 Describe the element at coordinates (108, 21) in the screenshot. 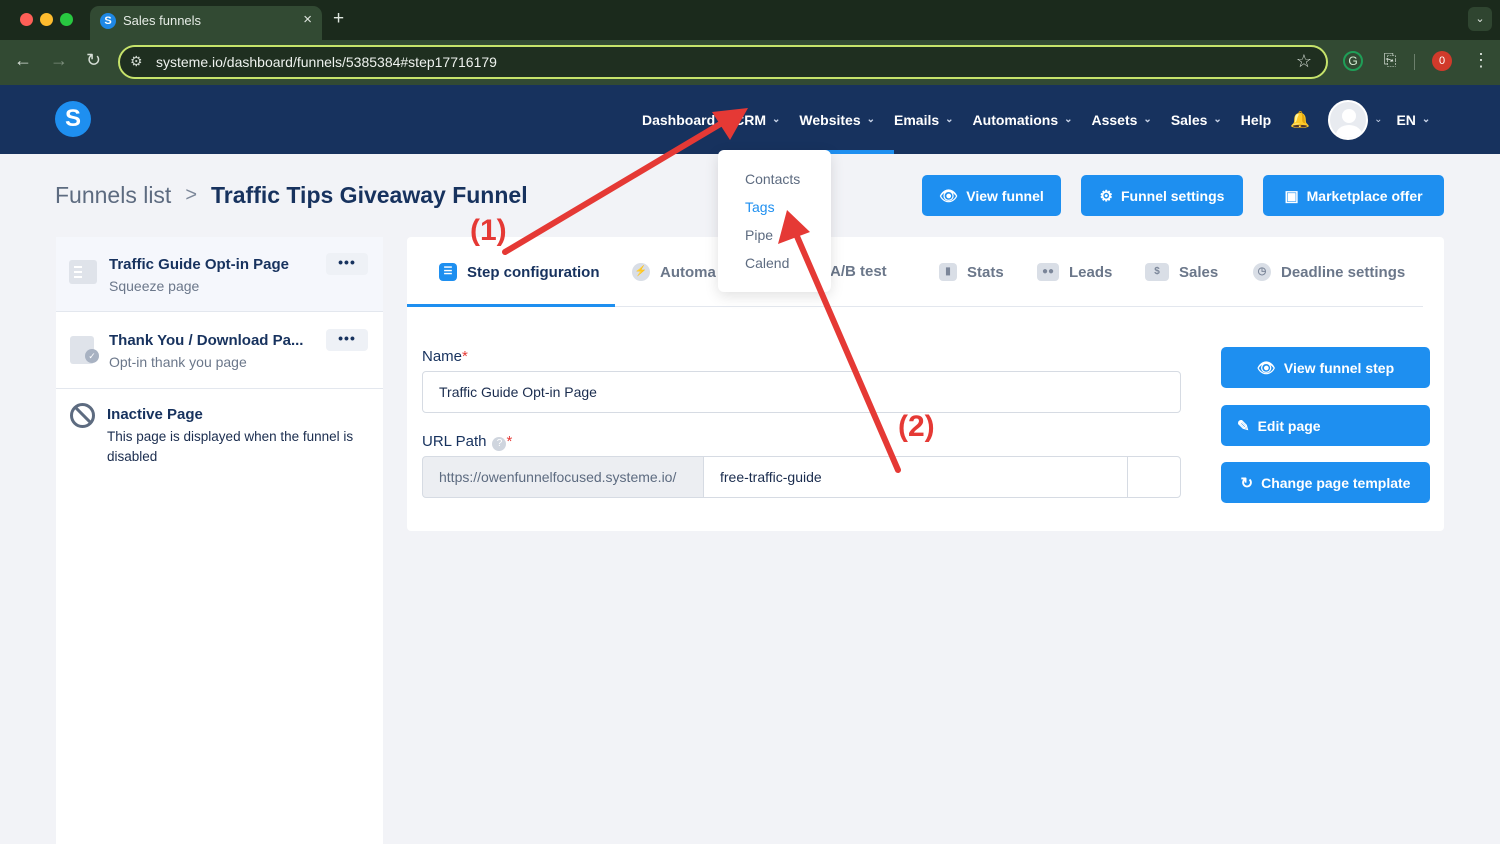

I see `systeme-favicon-icon: S` at that location.